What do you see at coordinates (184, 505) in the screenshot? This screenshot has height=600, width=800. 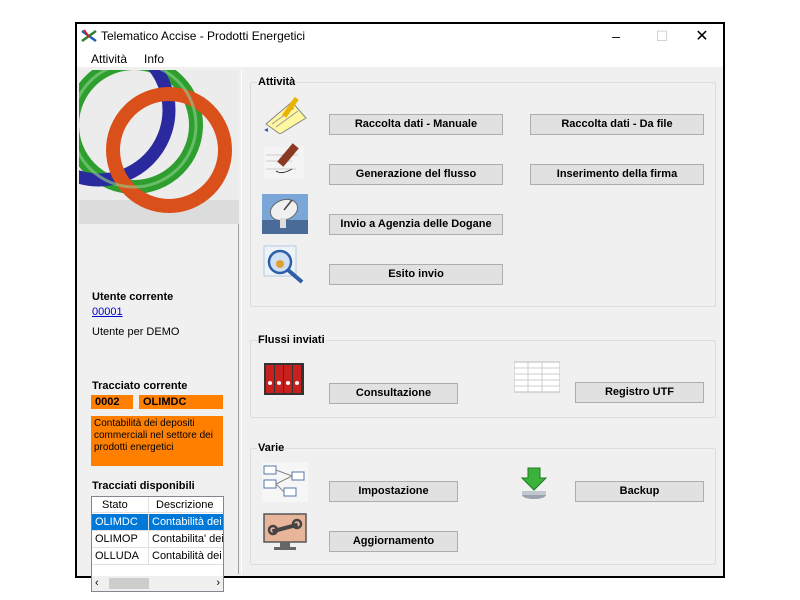 I see `col-descrizione-header: Descrizione` at bounding box center [184, 505].